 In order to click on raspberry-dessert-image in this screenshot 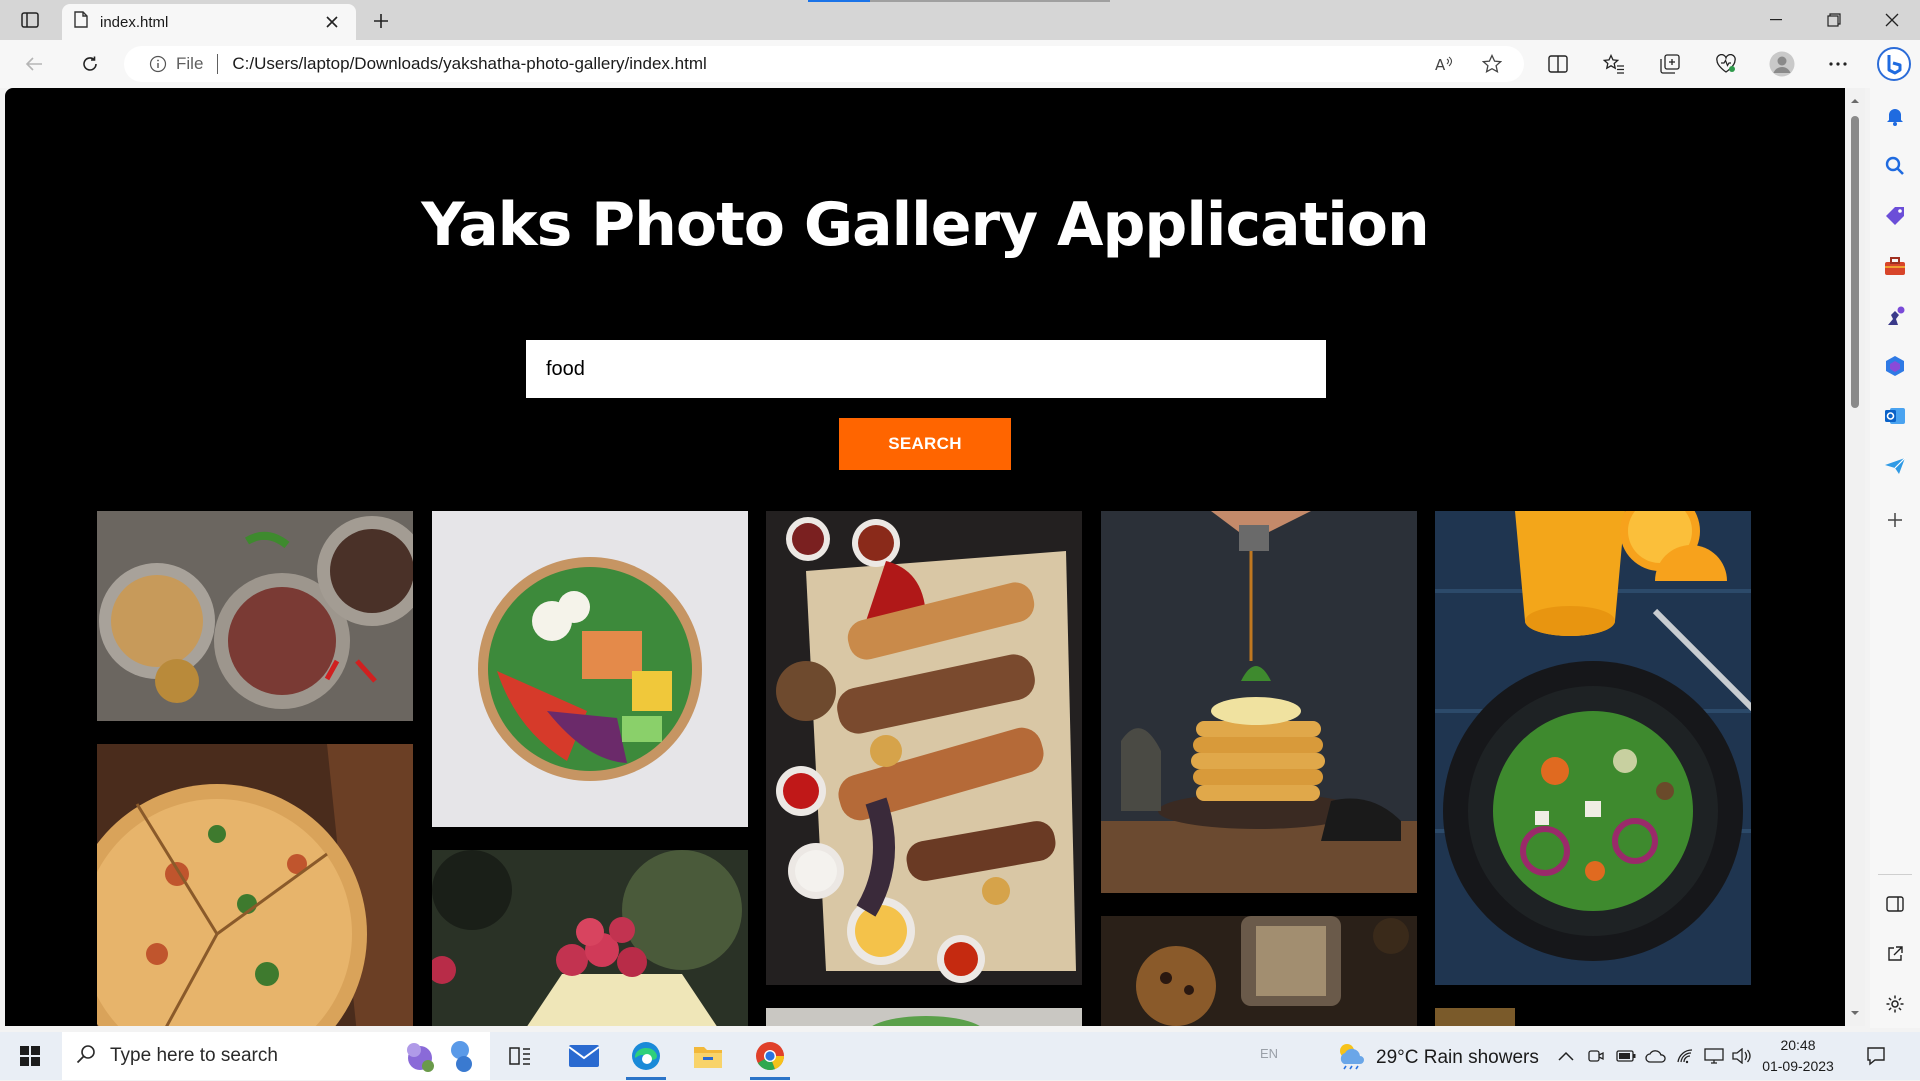, I will do `click(590, 938)`.